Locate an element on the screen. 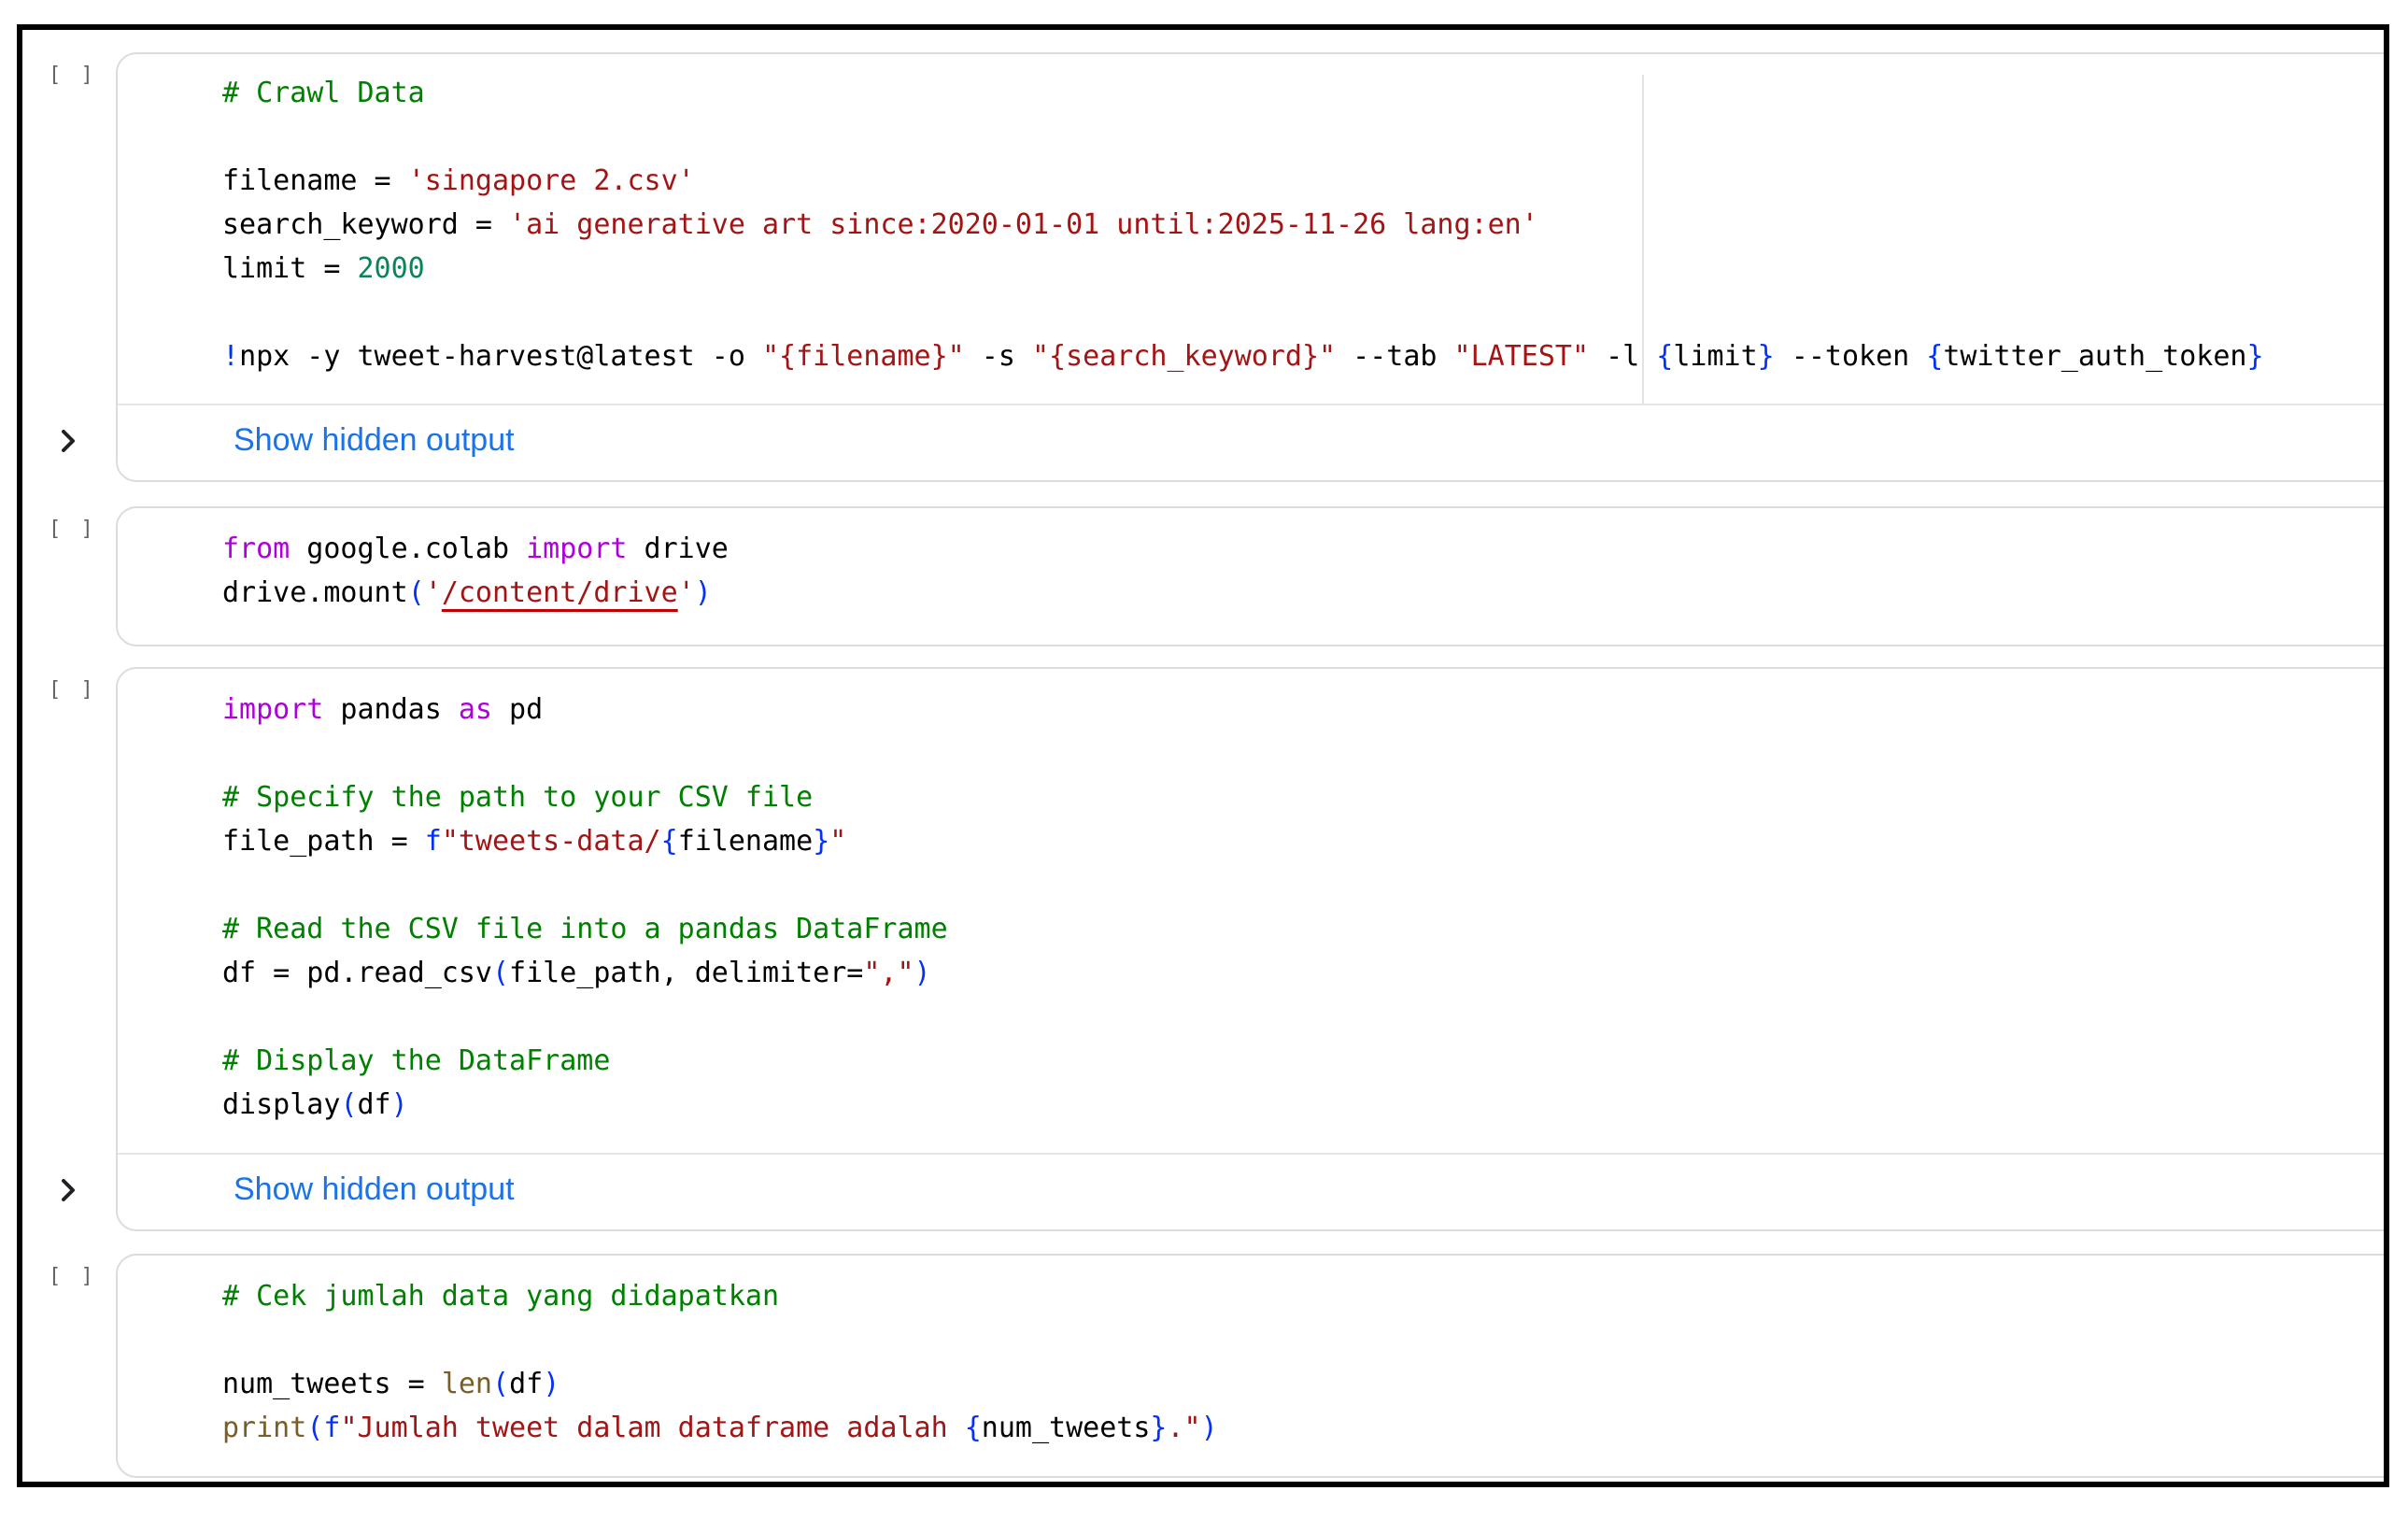  code-token: import is located at coordinates (273, 709).